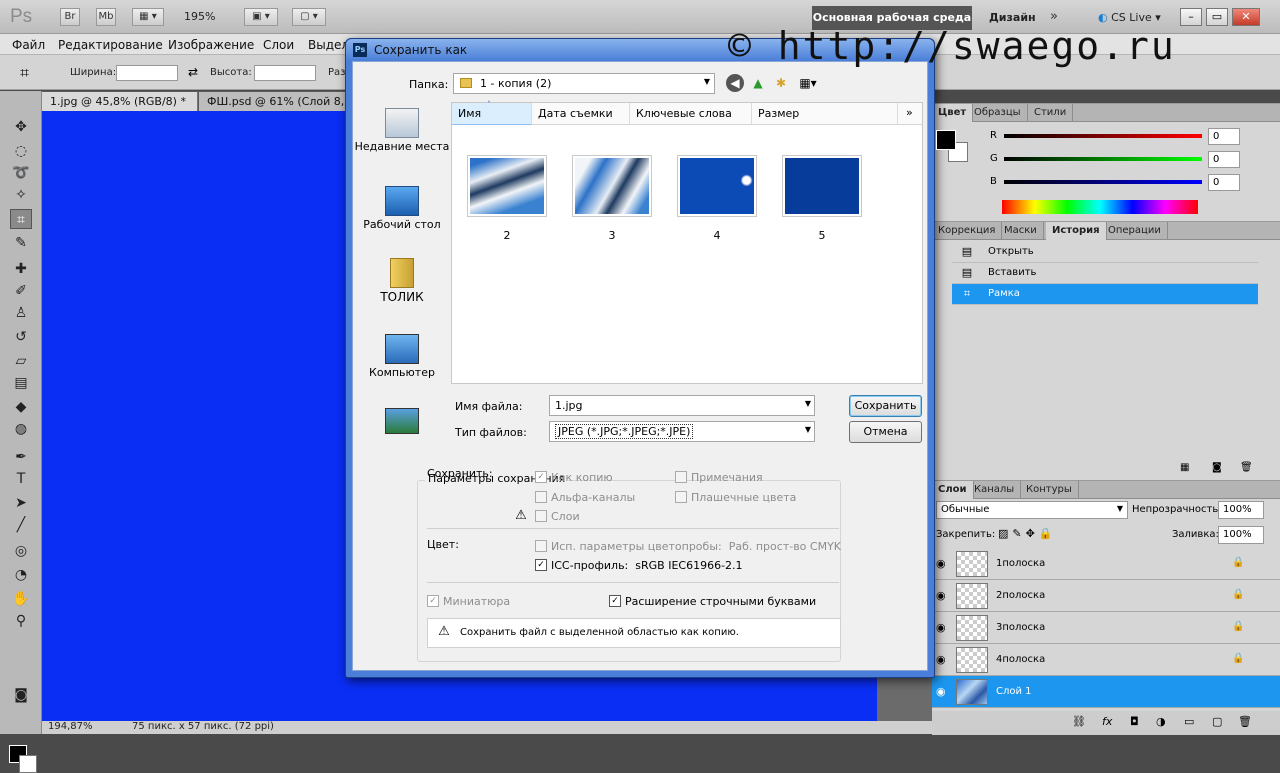  I want to click on column-size: Размер, so click(825, 114).